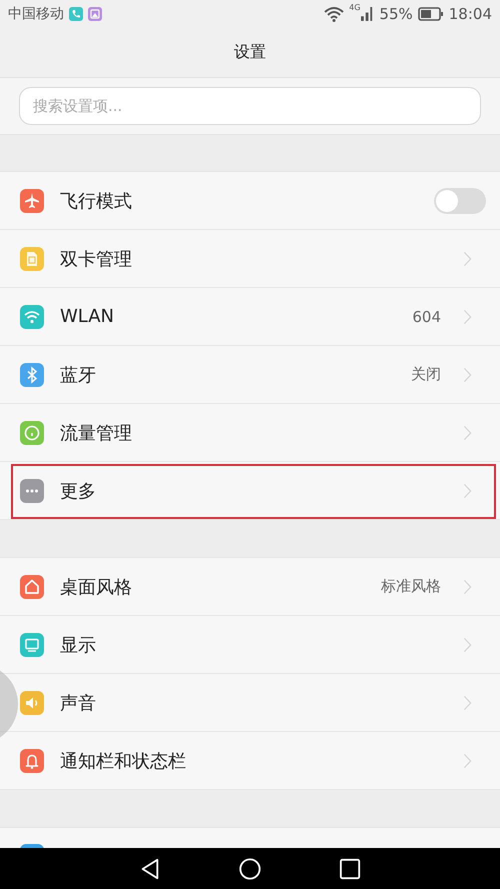 The width and height of the screenshot is (500, 889). What do you see at coordinates (250, 52) in the screenshot?
I see `page-title: 设置` at bounding box center [250, 52].